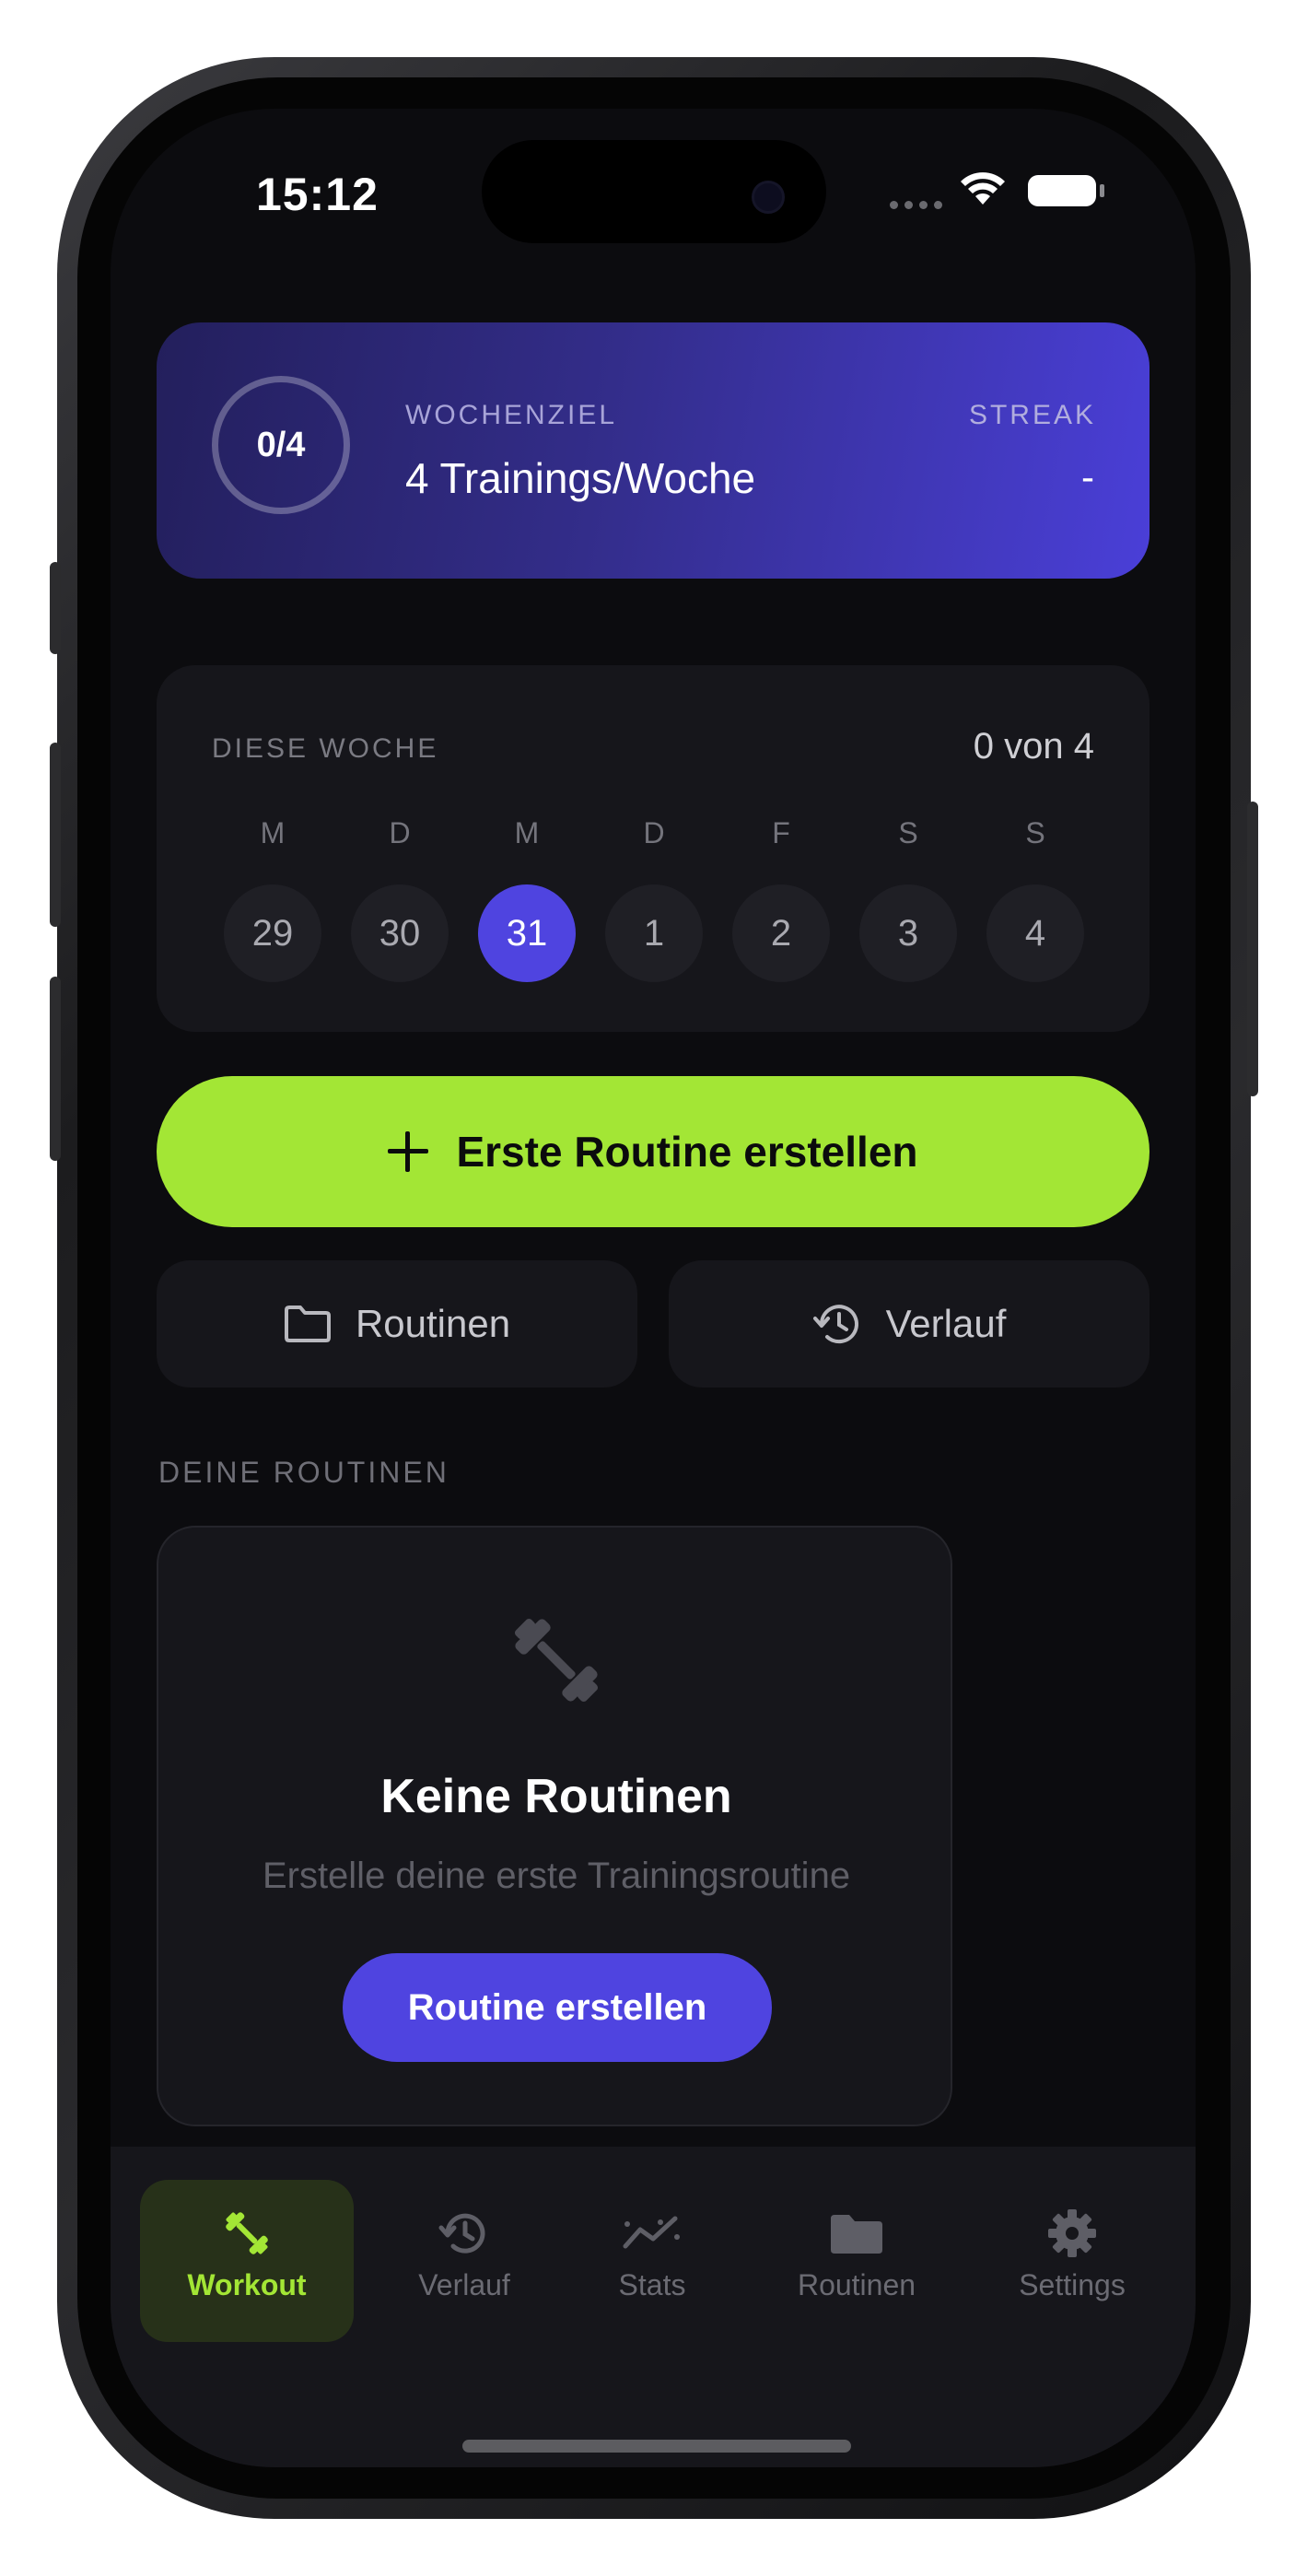 The width and height of the screenshot is (1307, 2576). I want to click on day-number: 3, so click(908, 933).